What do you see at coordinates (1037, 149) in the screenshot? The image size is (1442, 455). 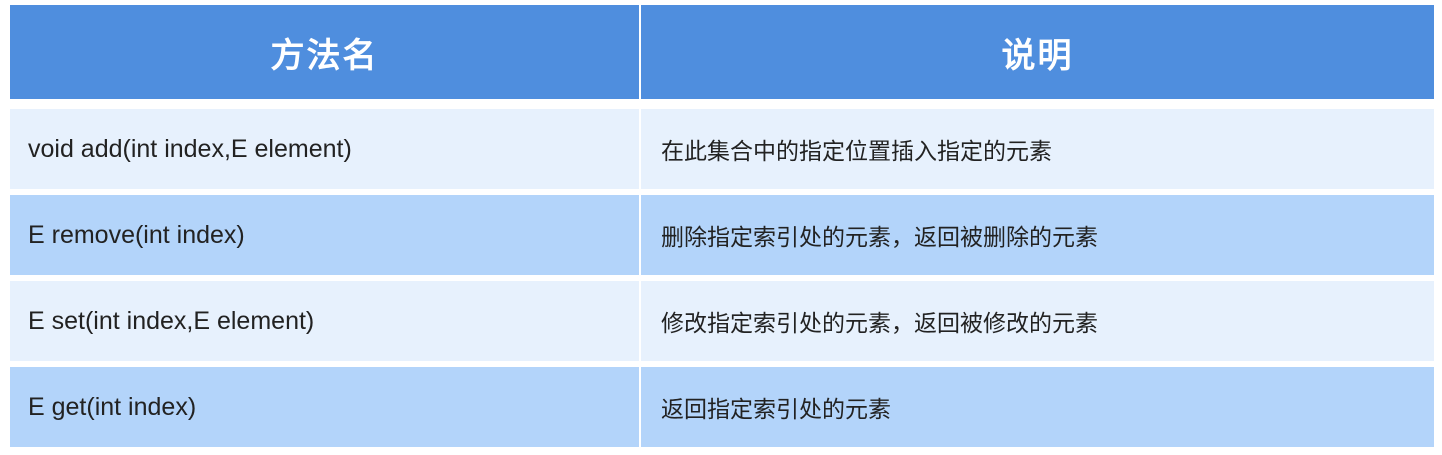 I see `description-cell: 在此集合中的指定位置插入指定的元素` at bounding box center [1037, 149].